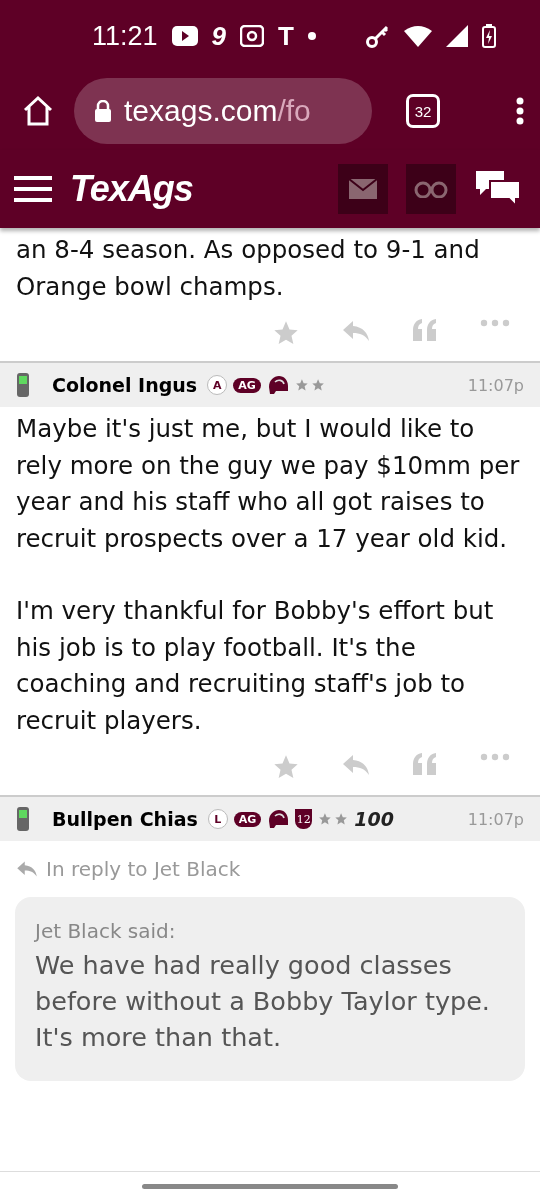 The width and height of the screenshot is (540, 1200). What do you see at coordinates (217, 819) in the screenshot?
I see `user-badge: L` at bounding box center [217, 819].